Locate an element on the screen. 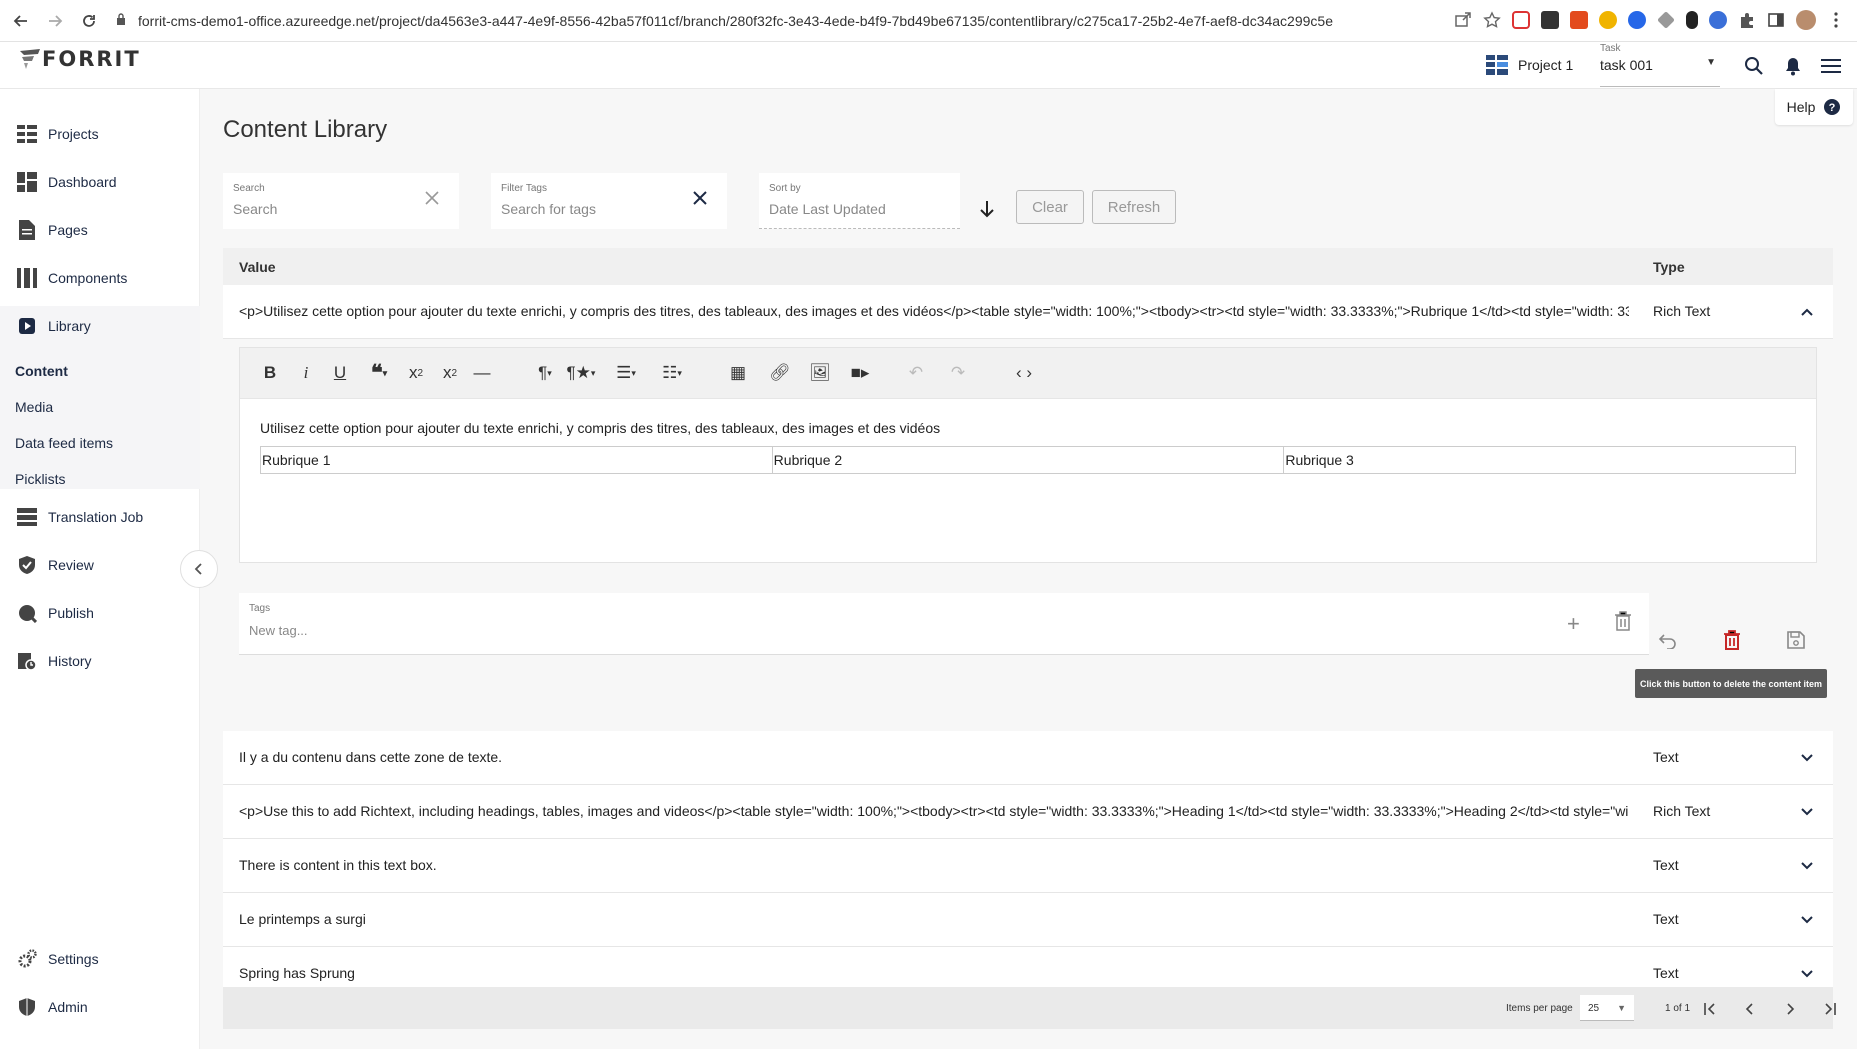 Image resolution: width=1857 pixels, height=1049 pixels. gear-ext-icon is located at coordinates (1608, 20).